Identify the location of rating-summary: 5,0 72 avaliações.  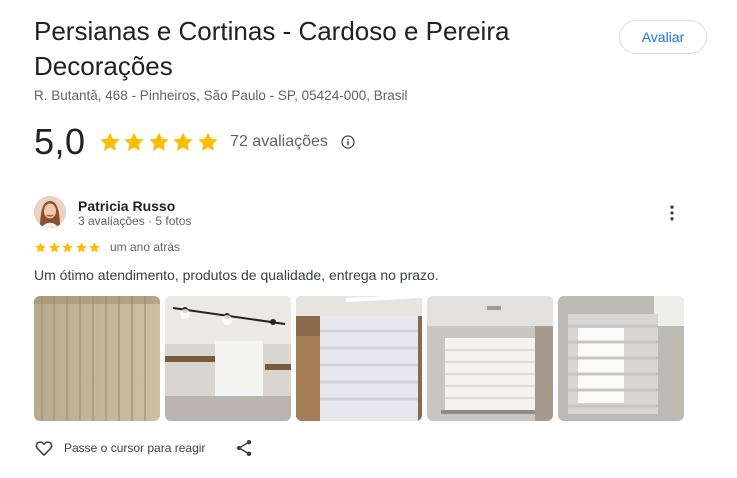
(195, 142).